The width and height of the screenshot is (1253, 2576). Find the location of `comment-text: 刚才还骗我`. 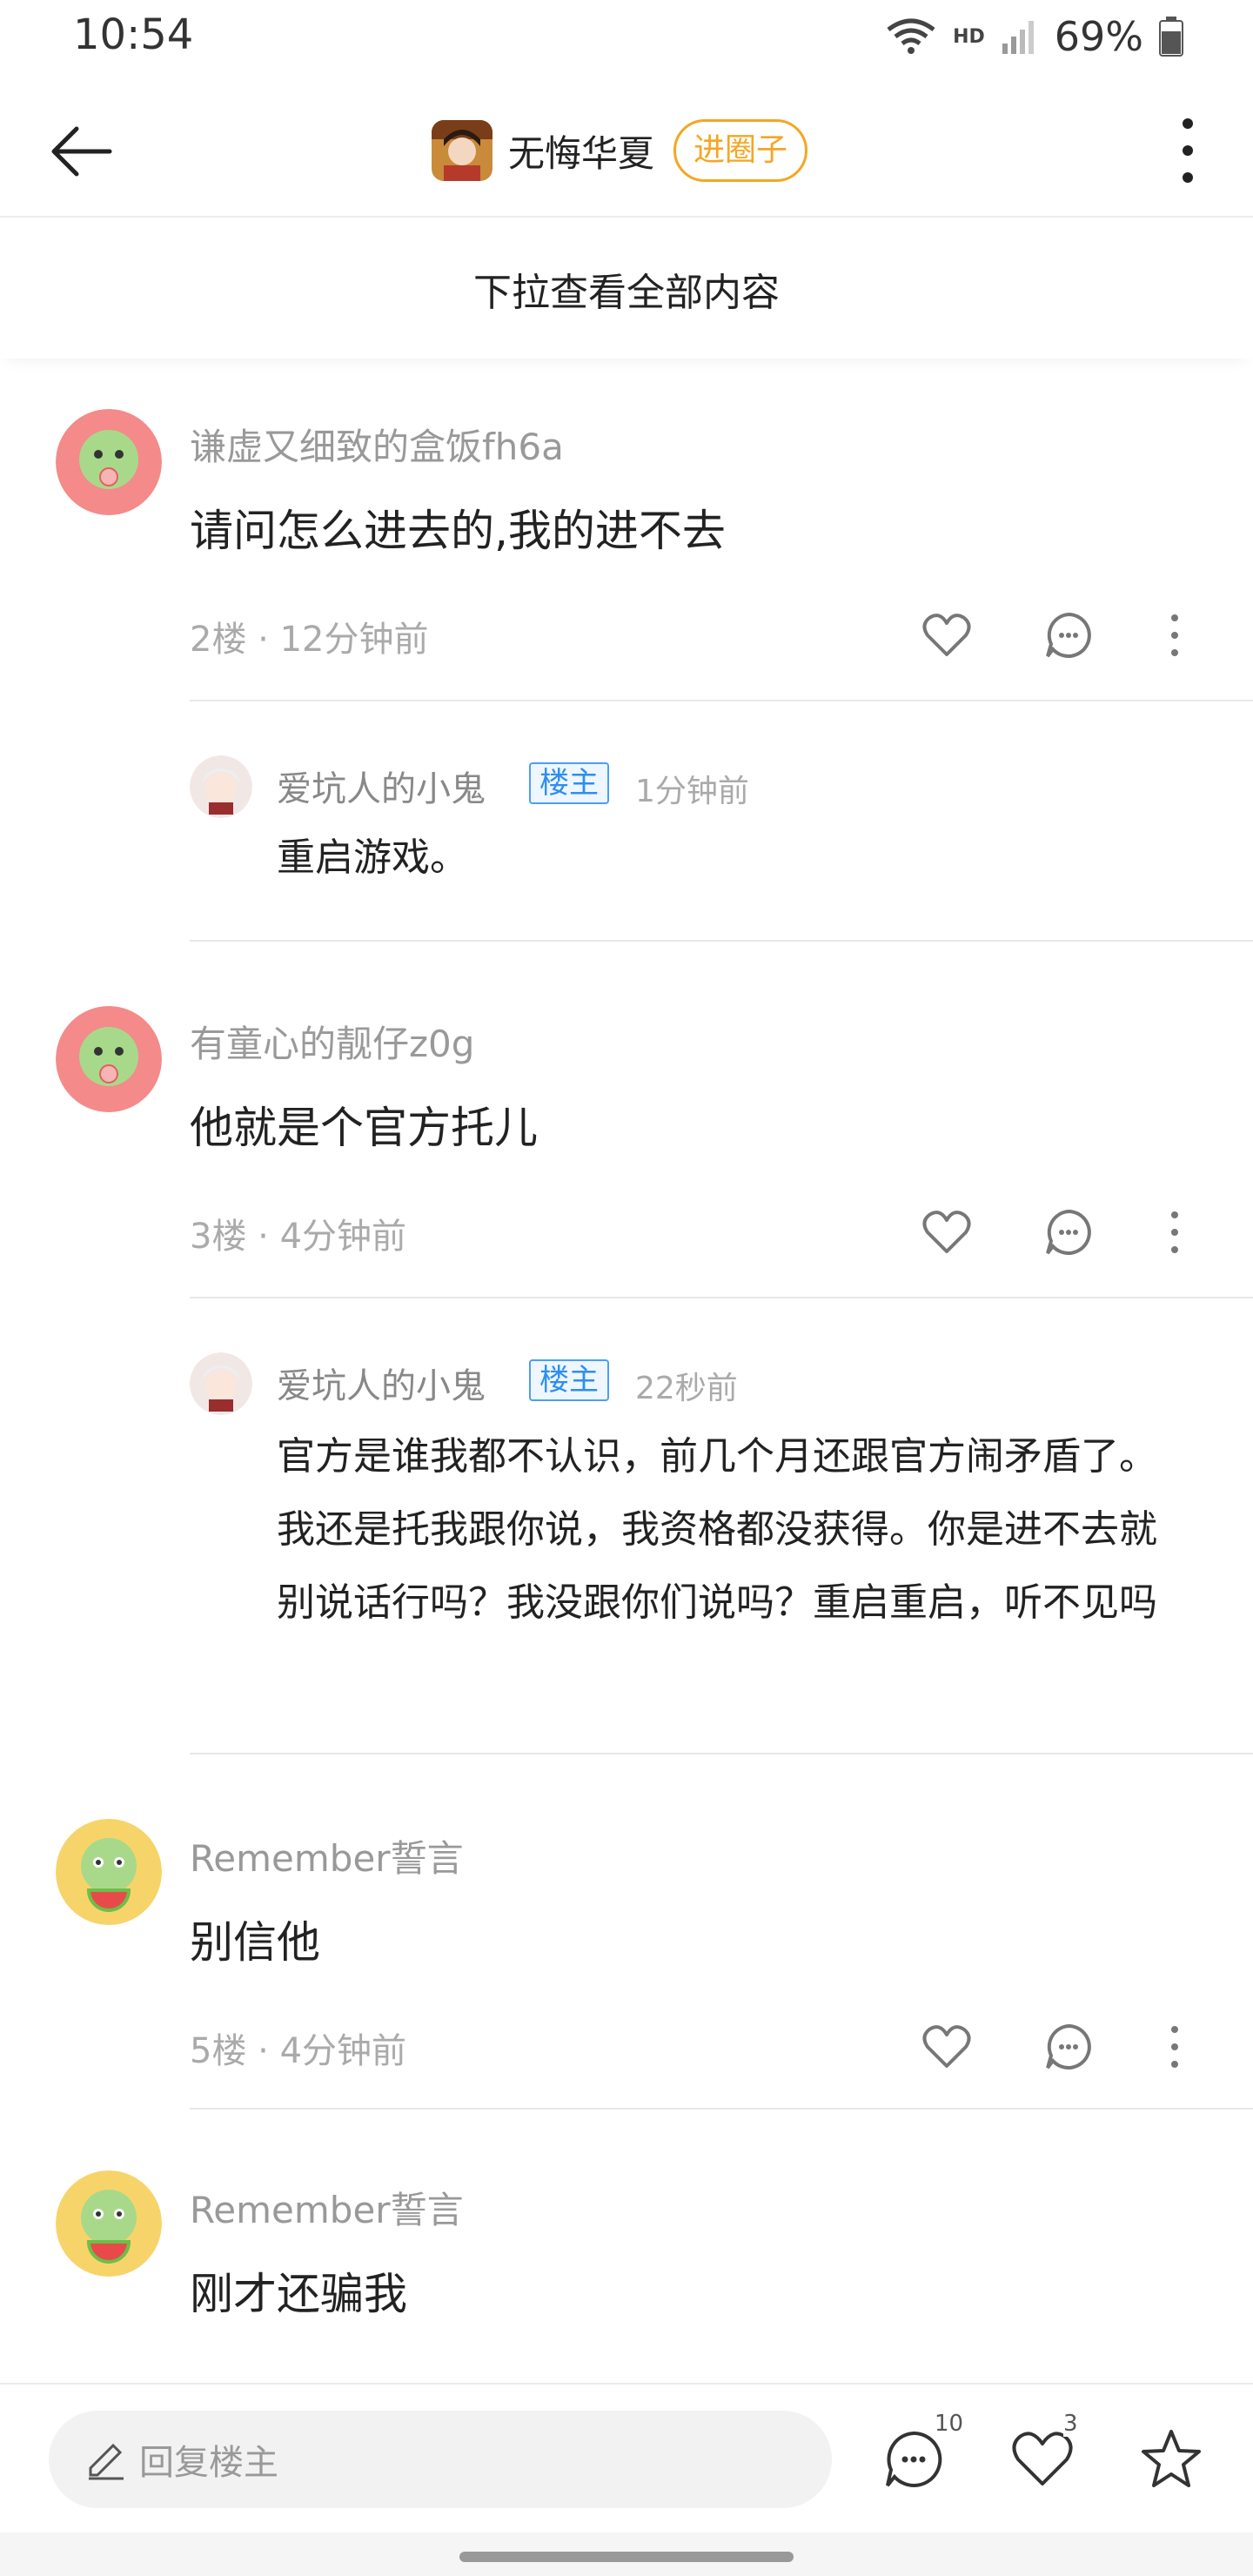

comment-text: 刚才还骗我 is located at coordinates (298, 2294).